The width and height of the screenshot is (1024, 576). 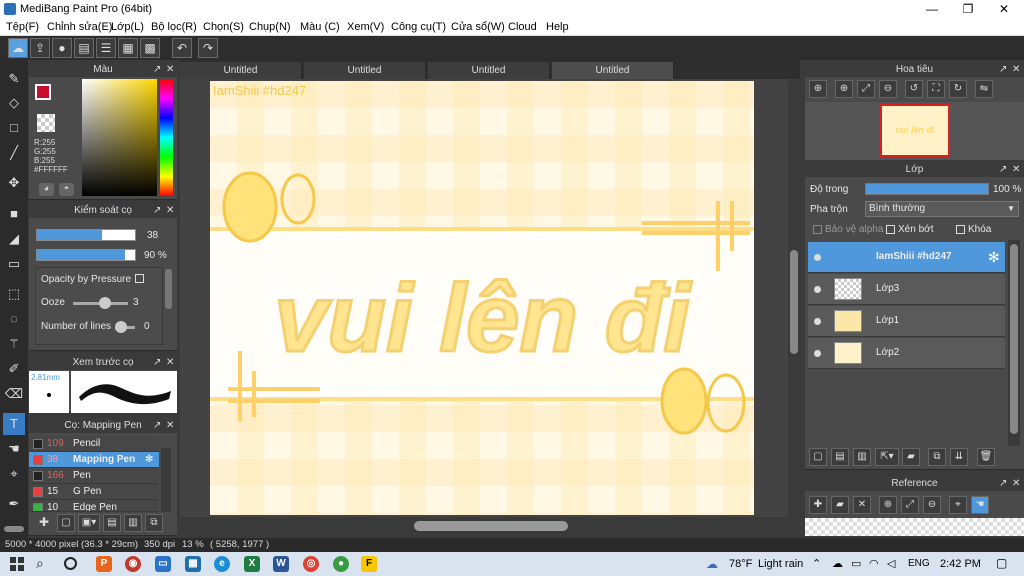 I want to click on menu-layer: Lớp(L), so click(x=127, y=27).